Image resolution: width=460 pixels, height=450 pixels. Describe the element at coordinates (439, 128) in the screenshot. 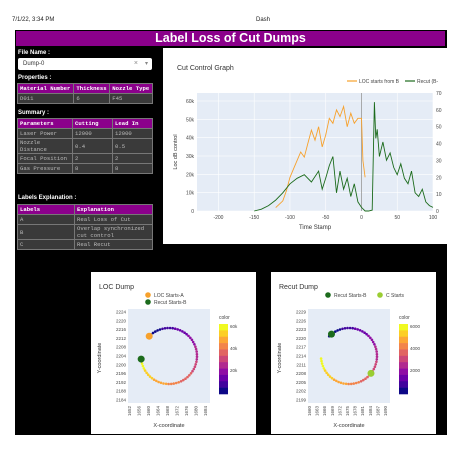

I see `y2-tick-label: 50` at that location.